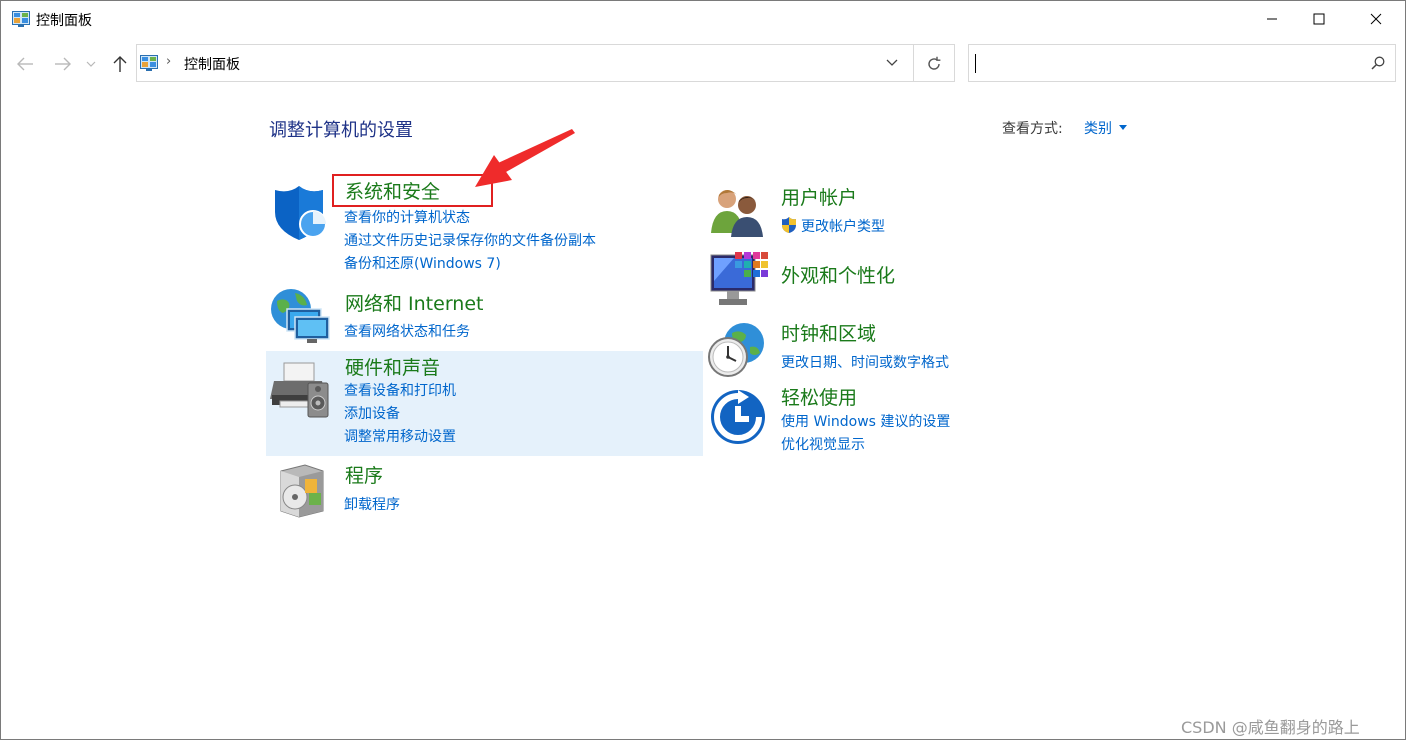 Image resolution: width=1408 pixels, height=742 pixels. Describe the element at coordinates (392, 366) in the screenshot. I see `category-hardware-sound: 硬件和声音` at that location.